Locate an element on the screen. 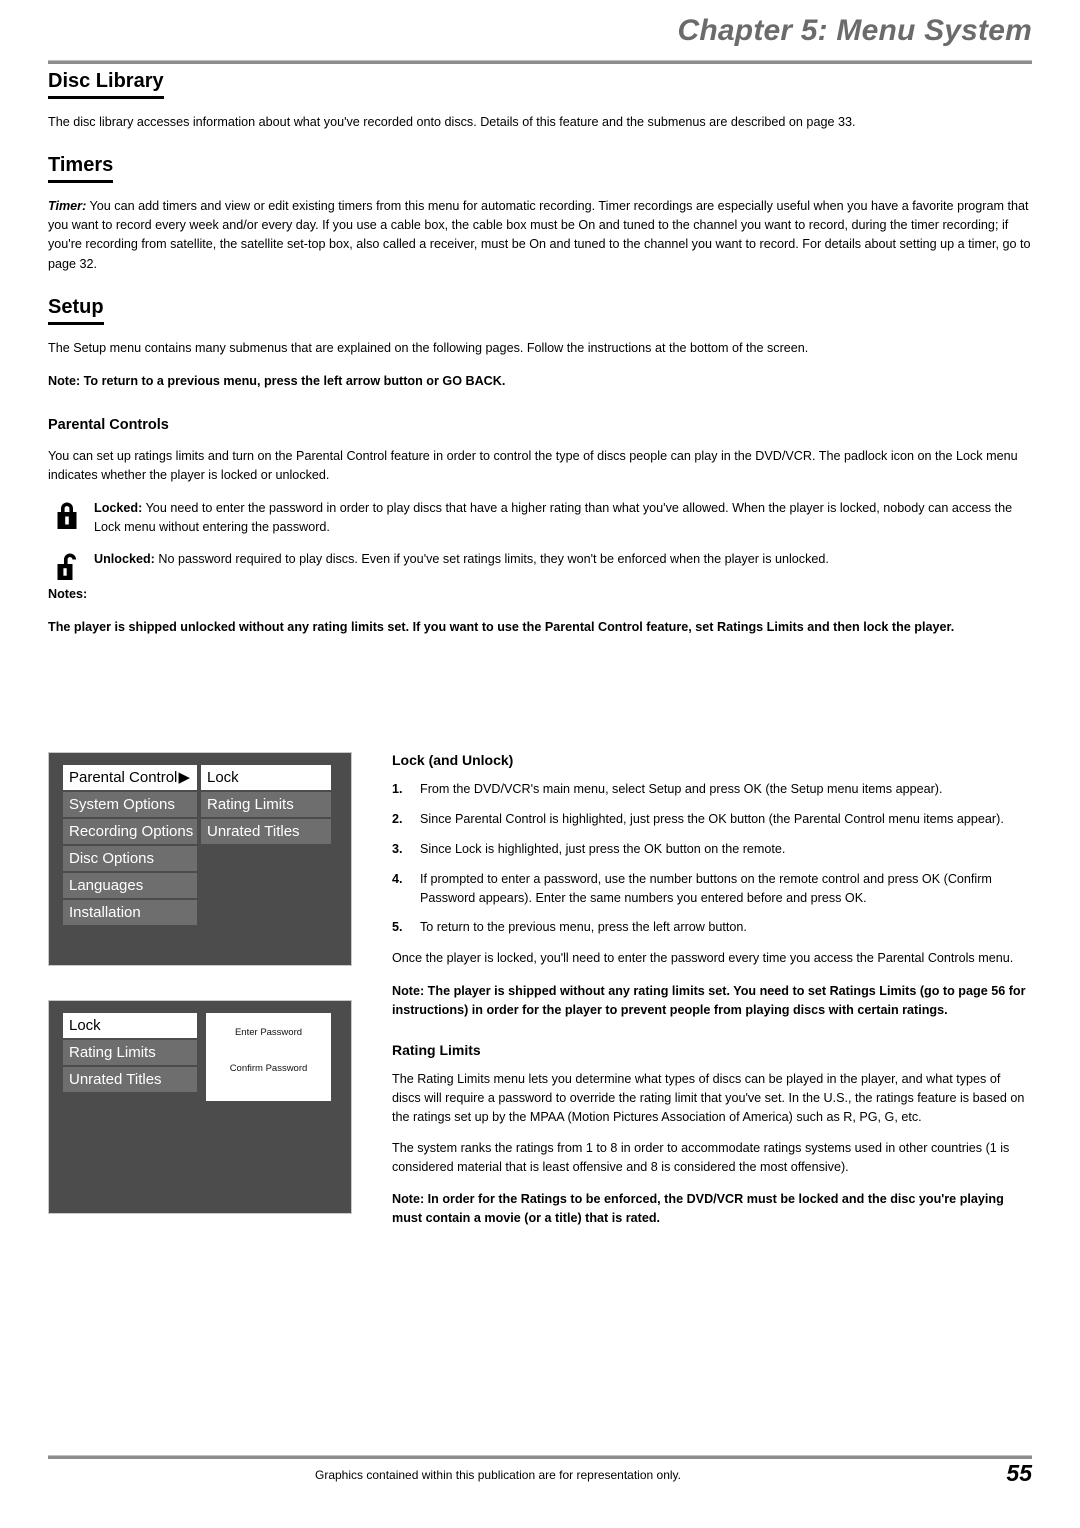 The width and height of the screenshot is (1080, 1528). notes-label: Notes: is located at coordinates (68, 593).